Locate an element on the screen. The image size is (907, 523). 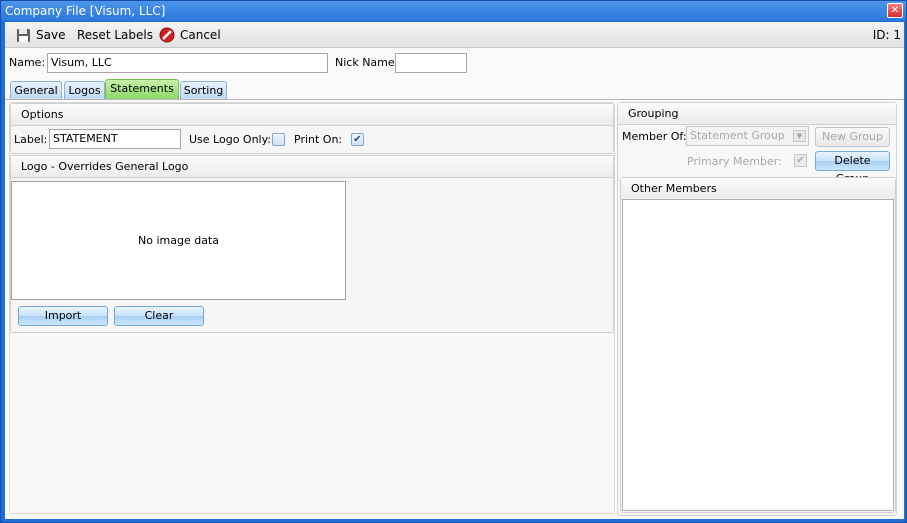
label-input: STATEMENT is located at coordinates (115, 139).